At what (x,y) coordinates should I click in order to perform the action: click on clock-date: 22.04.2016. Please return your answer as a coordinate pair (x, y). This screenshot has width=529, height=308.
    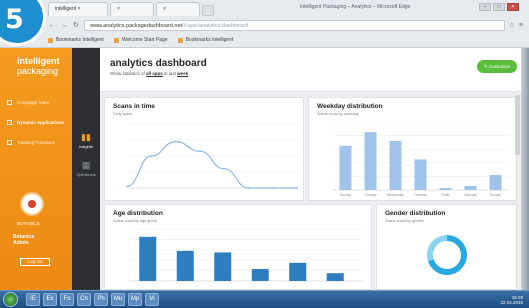
    Looking at the image, I should click on (511, 302).